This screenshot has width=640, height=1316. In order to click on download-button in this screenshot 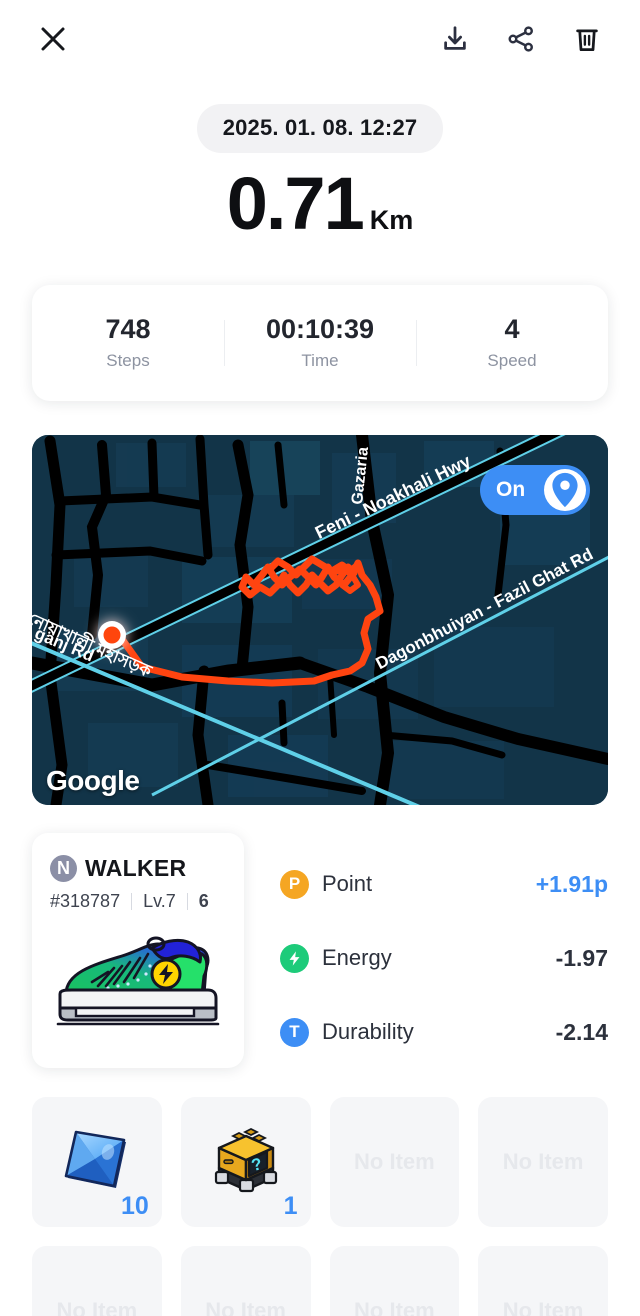, I will do `click(455, 39)`.